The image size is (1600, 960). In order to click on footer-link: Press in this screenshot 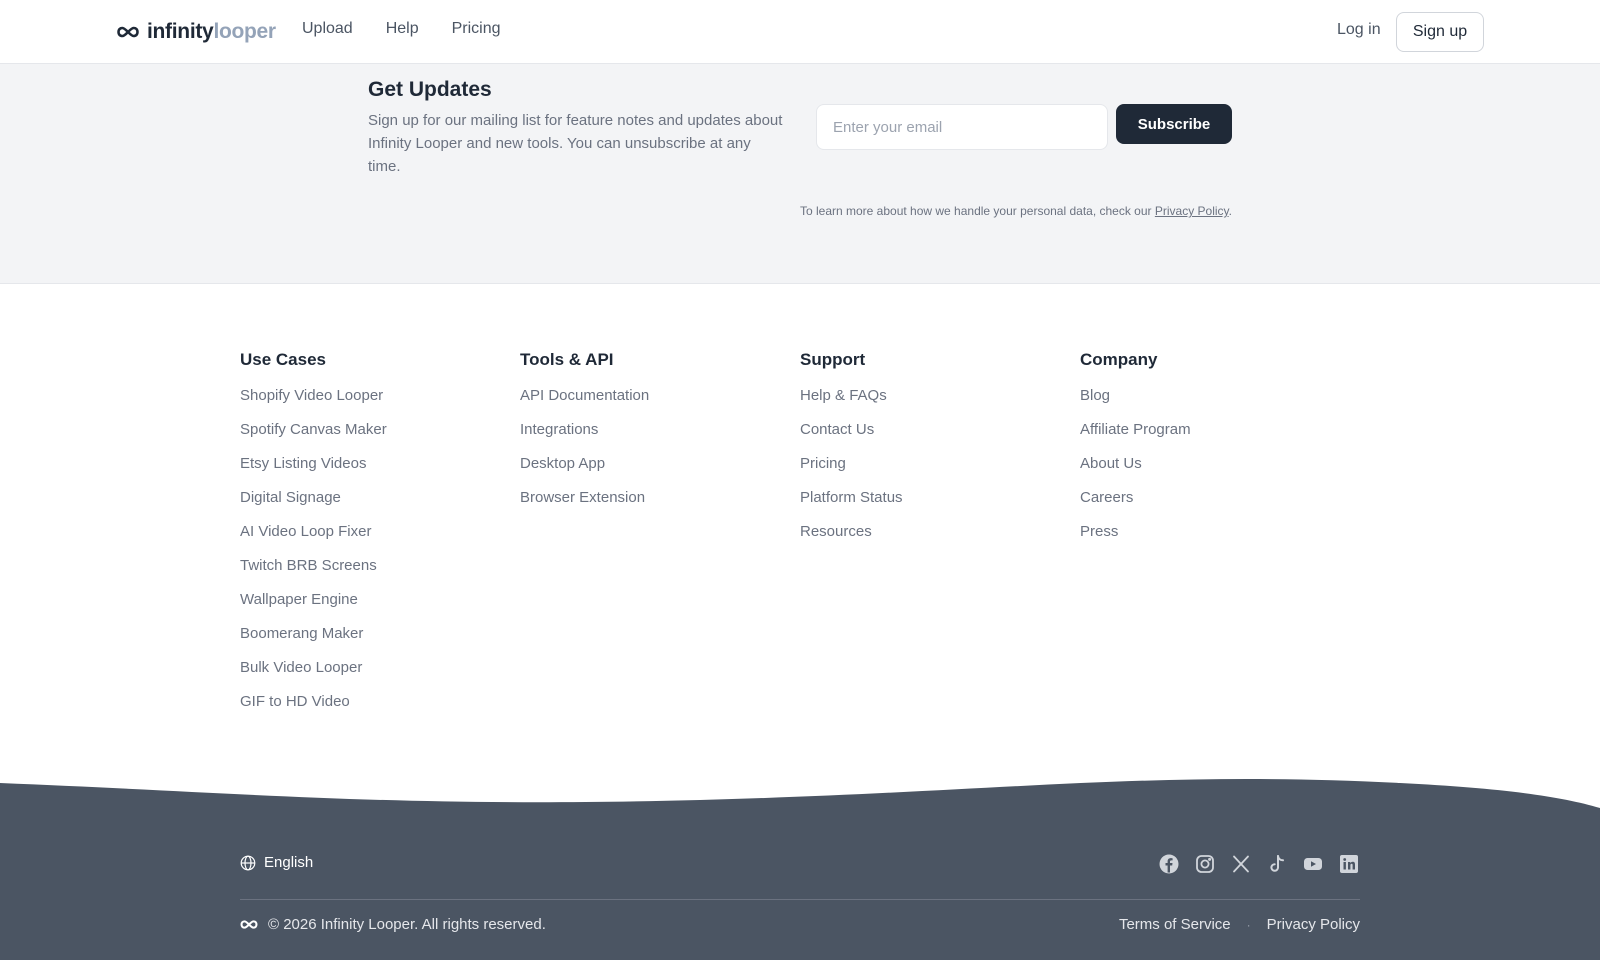, I will do `click(1220, 540)`.